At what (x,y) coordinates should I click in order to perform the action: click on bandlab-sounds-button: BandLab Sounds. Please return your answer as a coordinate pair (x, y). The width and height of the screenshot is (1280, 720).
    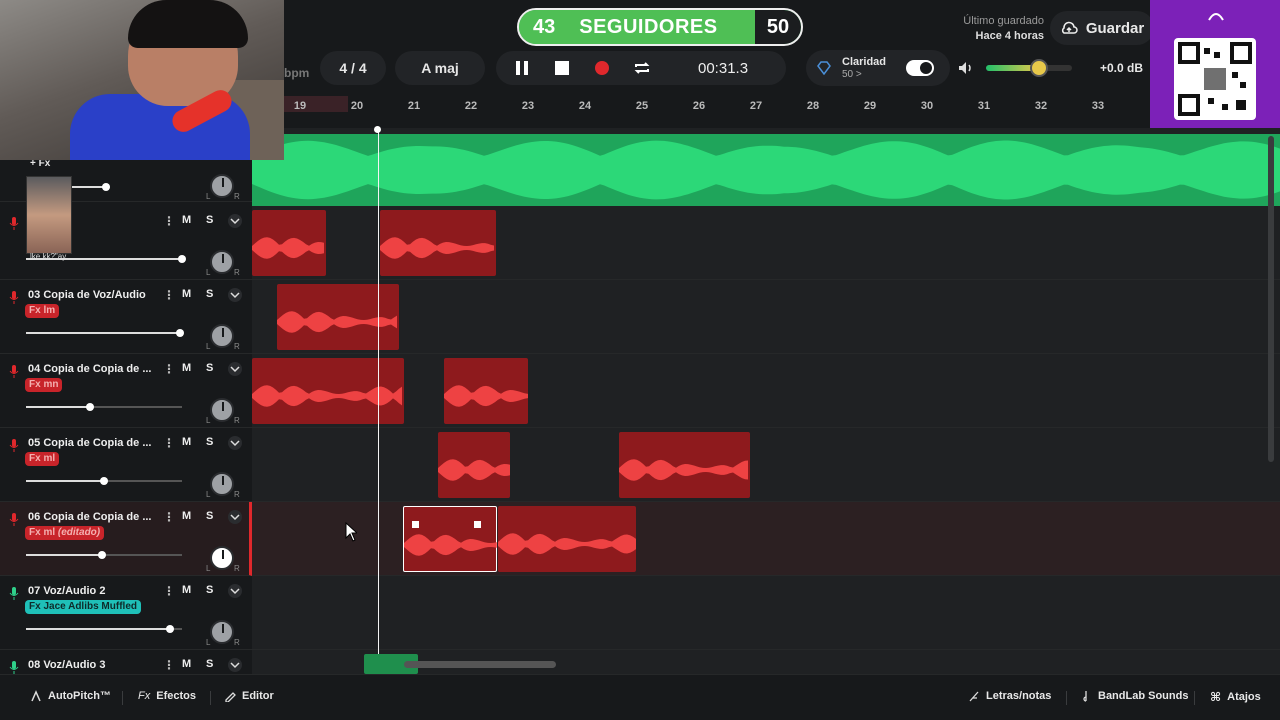
    Looking at the image, I should click on (1134, 696).